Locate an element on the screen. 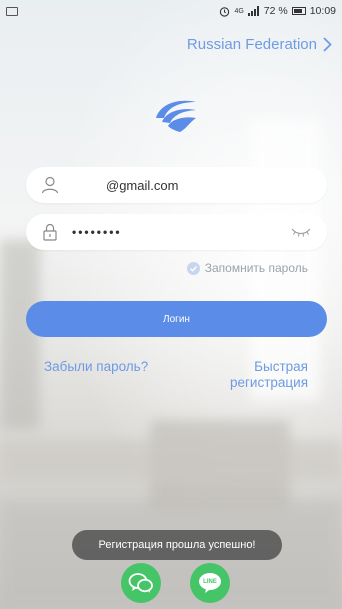  remember-password-checkbox: Запомнить пароль is located at coordinates (247, 268).